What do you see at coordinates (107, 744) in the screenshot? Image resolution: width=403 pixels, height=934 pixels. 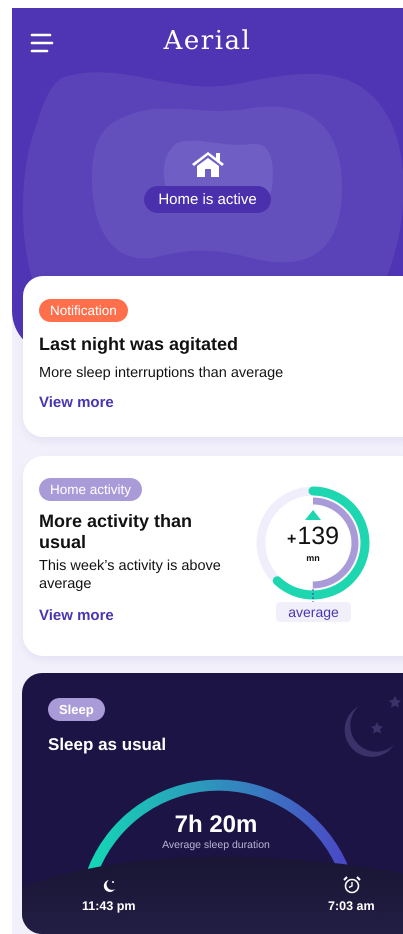 I see `card-title: Sleep as usual` at bounding box center [107, 744].